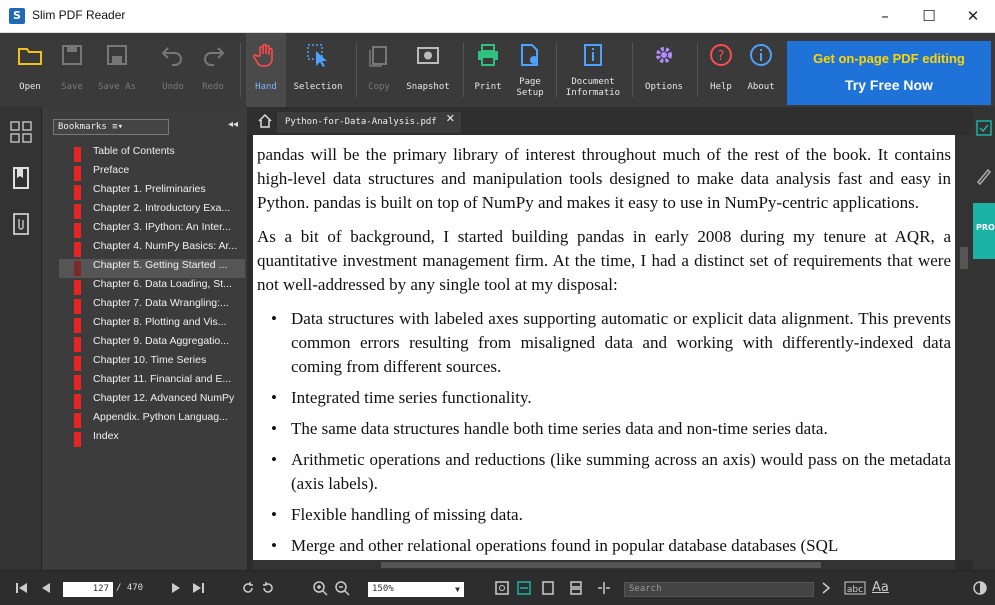 This screenshot has width=995, height=605. I want to click on single-page-view-icon, so click(548, 588).